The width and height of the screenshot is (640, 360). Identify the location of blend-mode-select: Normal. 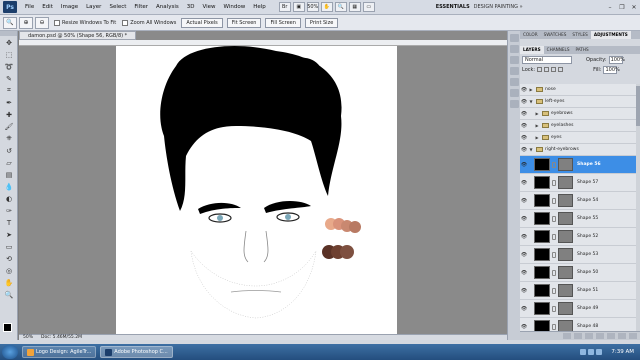
(547, 59).